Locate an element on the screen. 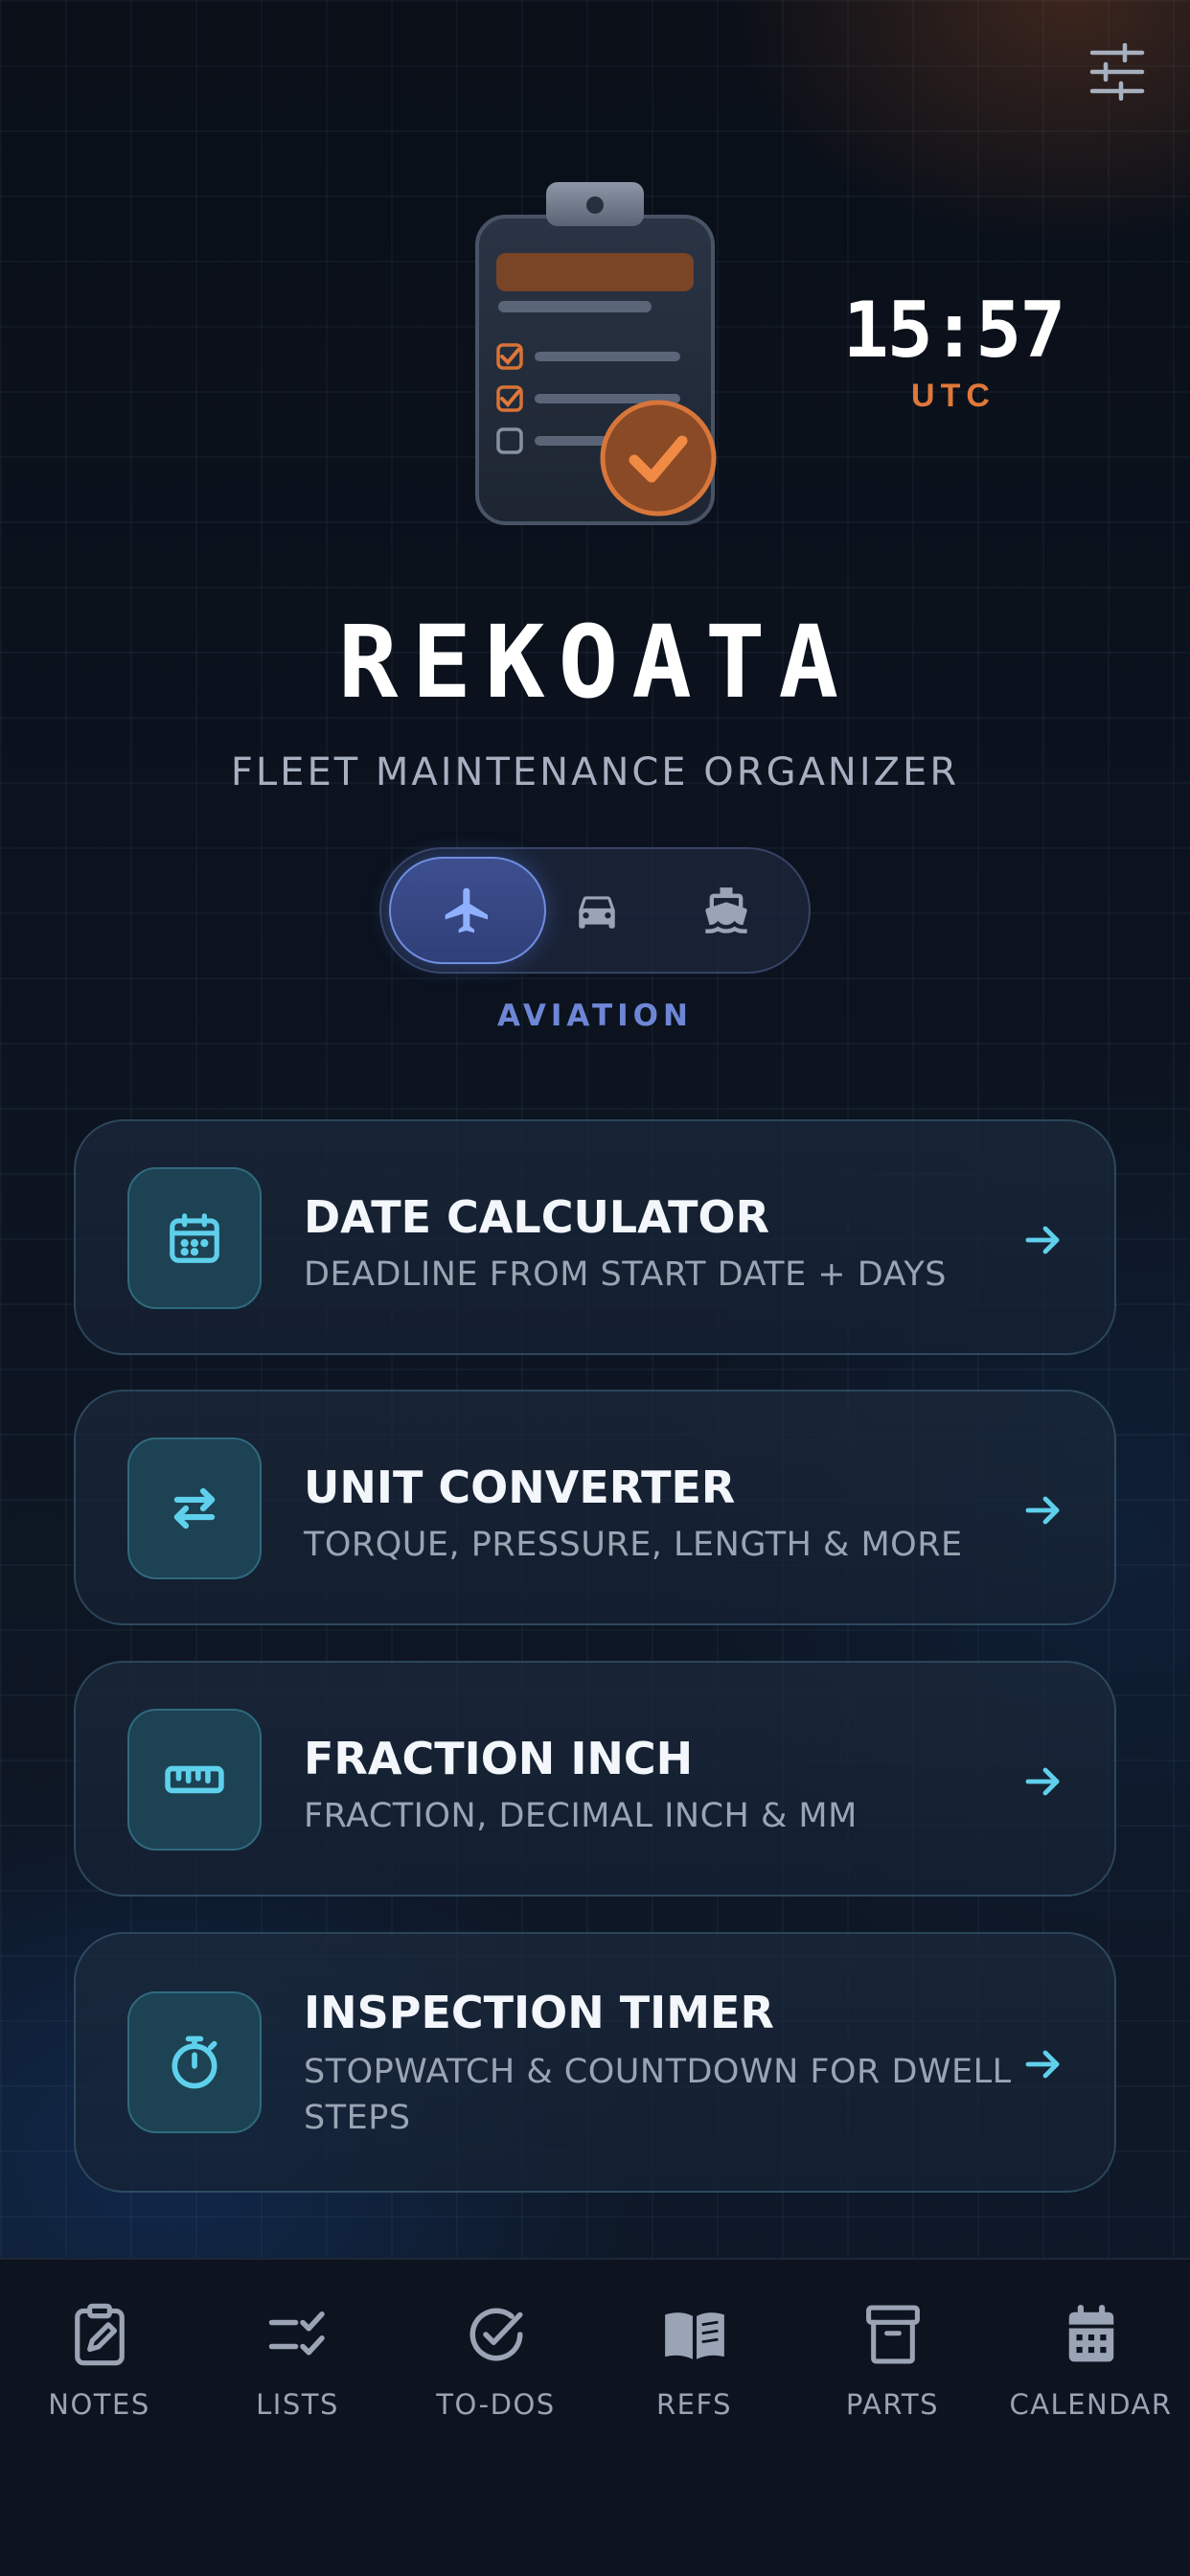 The image size is (1190, 2576). card-title: UNIT CONVERTER is located at coordinates (520, 1487).